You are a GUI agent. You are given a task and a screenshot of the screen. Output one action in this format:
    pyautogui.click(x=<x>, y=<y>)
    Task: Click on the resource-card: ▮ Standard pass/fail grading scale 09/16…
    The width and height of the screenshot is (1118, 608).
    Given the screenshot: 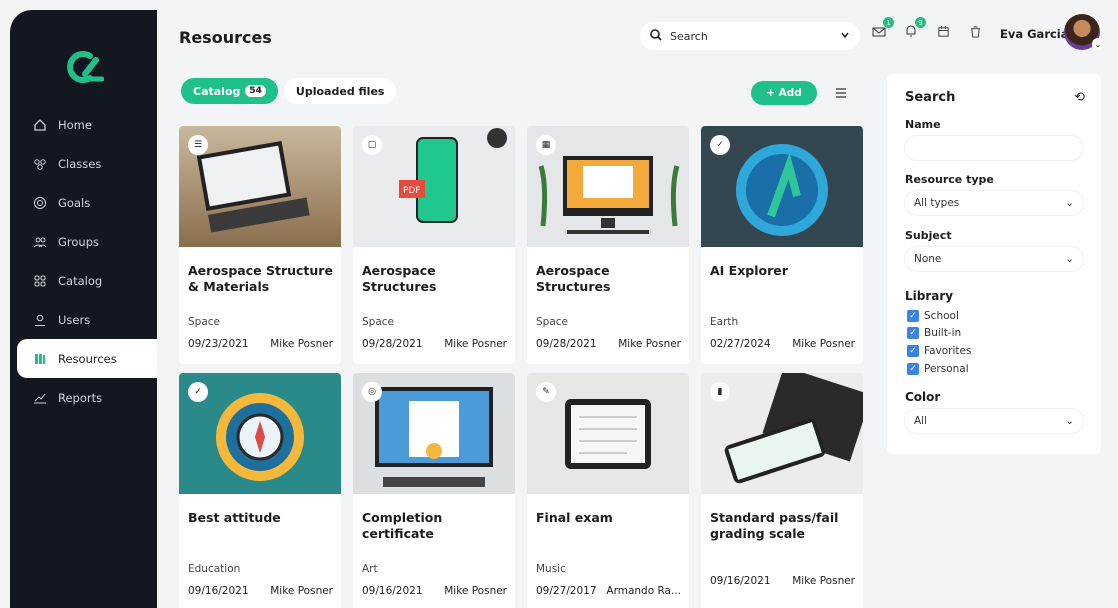 What is the action you would take?
    pyautogui.click(x=782, y=490)
    